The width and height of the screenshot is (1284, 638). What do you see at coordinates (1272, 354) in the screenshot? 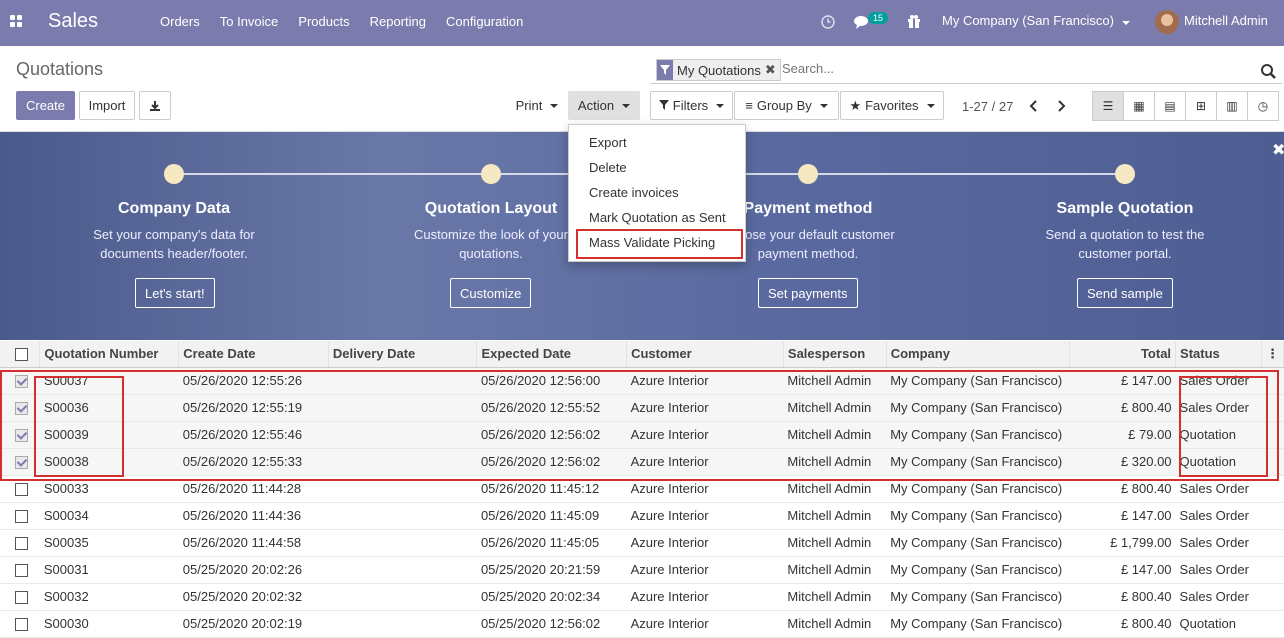
I see `column-options-icon: ⋮` at bounding box center [1272, 354].